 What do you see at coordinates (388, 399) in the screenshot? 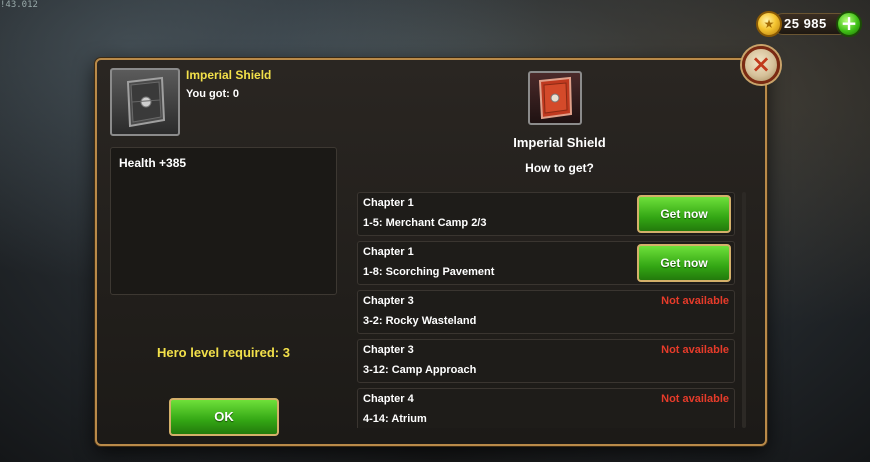
I see `source-chapter: Chapter 4` at bounding box center [388, 399].